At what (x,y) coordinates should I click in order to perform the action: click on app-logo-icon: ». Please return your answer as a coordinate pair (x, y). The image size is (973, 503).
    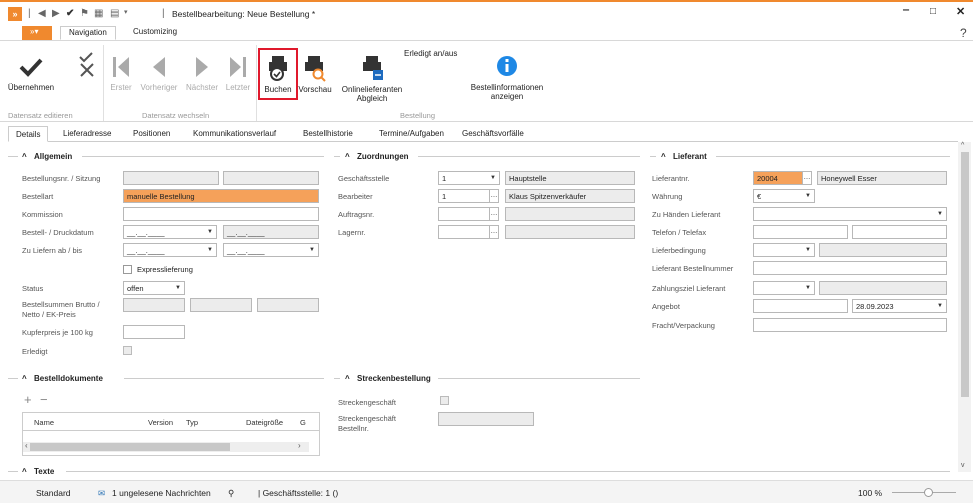
    Looking at the image, I should click on (15, 14).